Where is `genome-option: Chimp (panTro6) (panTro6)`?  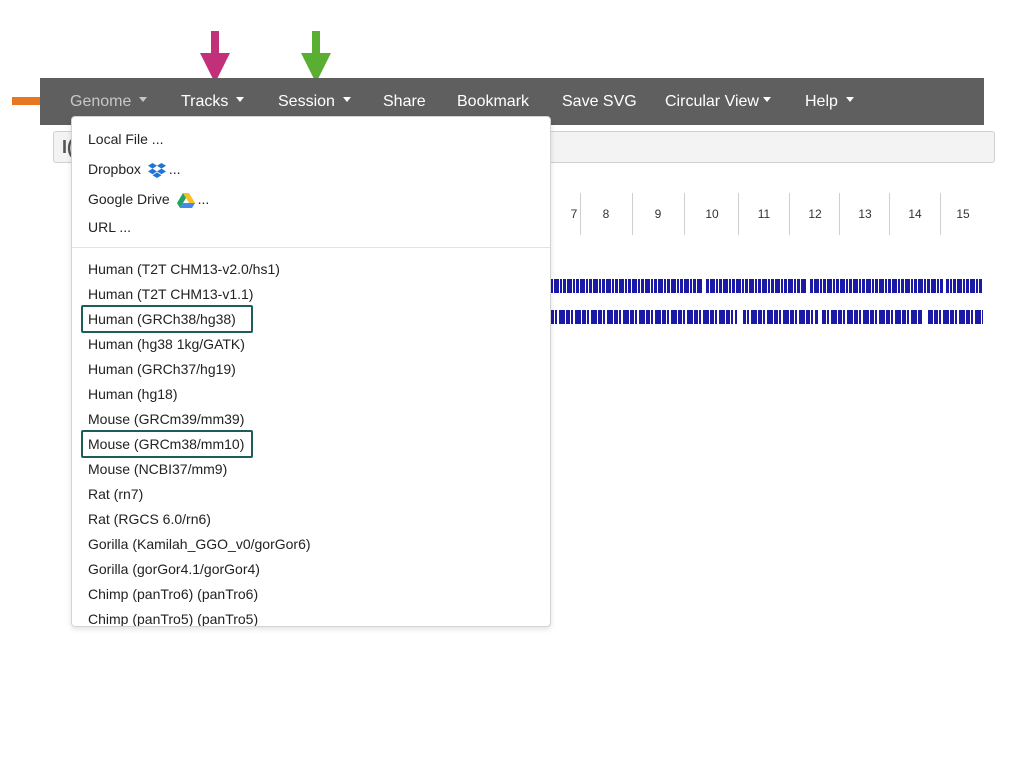
genome-option: Chimp (panTro6) (panTro6) is located at coordinates (173, 594).